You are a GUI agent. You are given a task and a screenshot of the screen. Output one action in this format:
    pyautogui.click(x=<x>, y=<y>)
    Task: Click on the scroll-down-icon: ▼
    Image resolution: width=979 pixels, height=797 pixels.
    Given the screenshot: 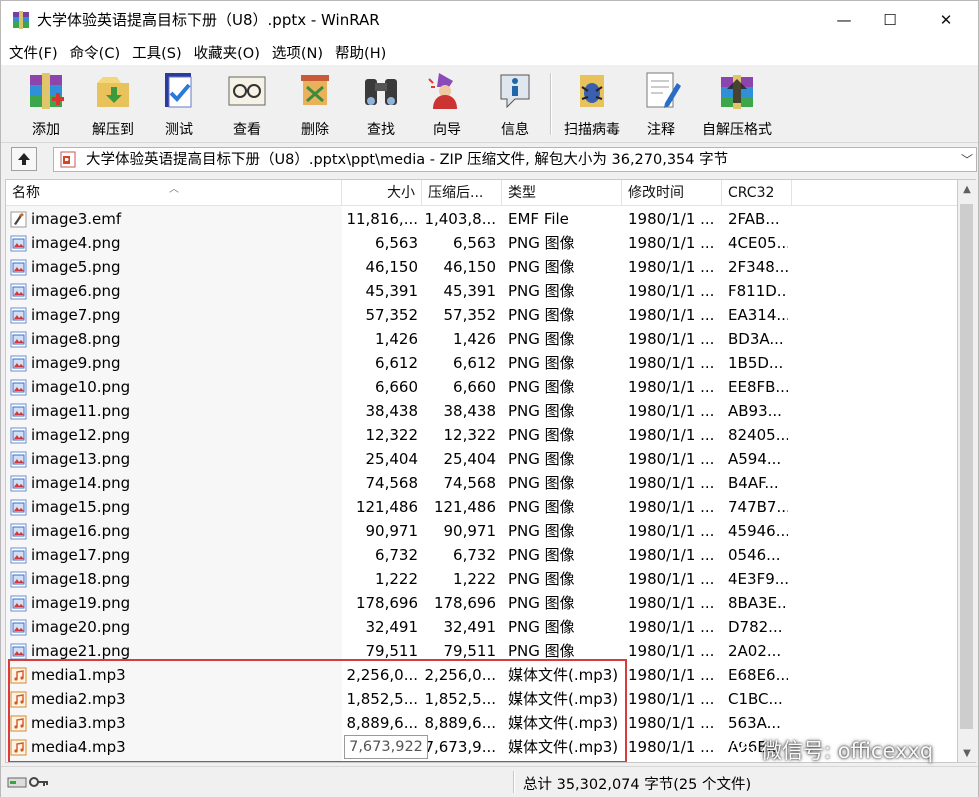 What is the action you would take?
    pyautogui.click(x=967, y=753)
    